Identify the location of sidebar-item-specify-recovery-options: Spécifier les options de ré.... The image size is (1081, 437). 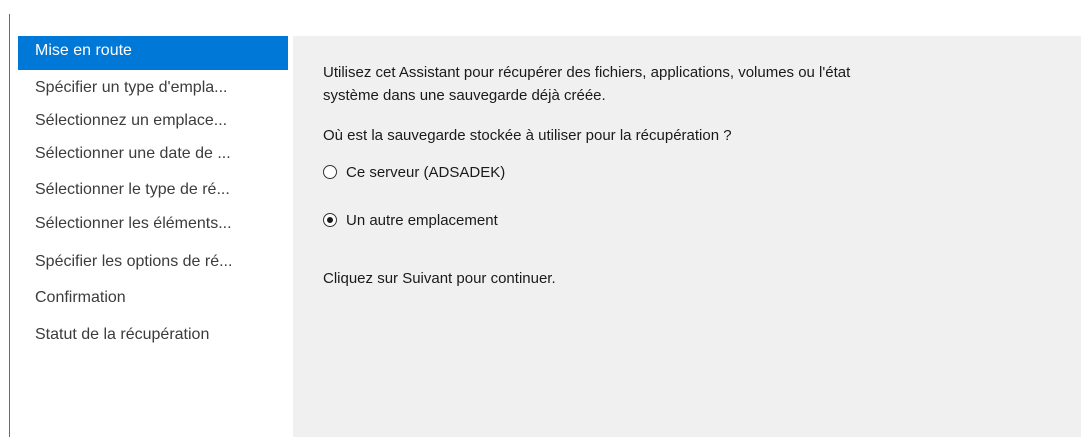
(153, 262).